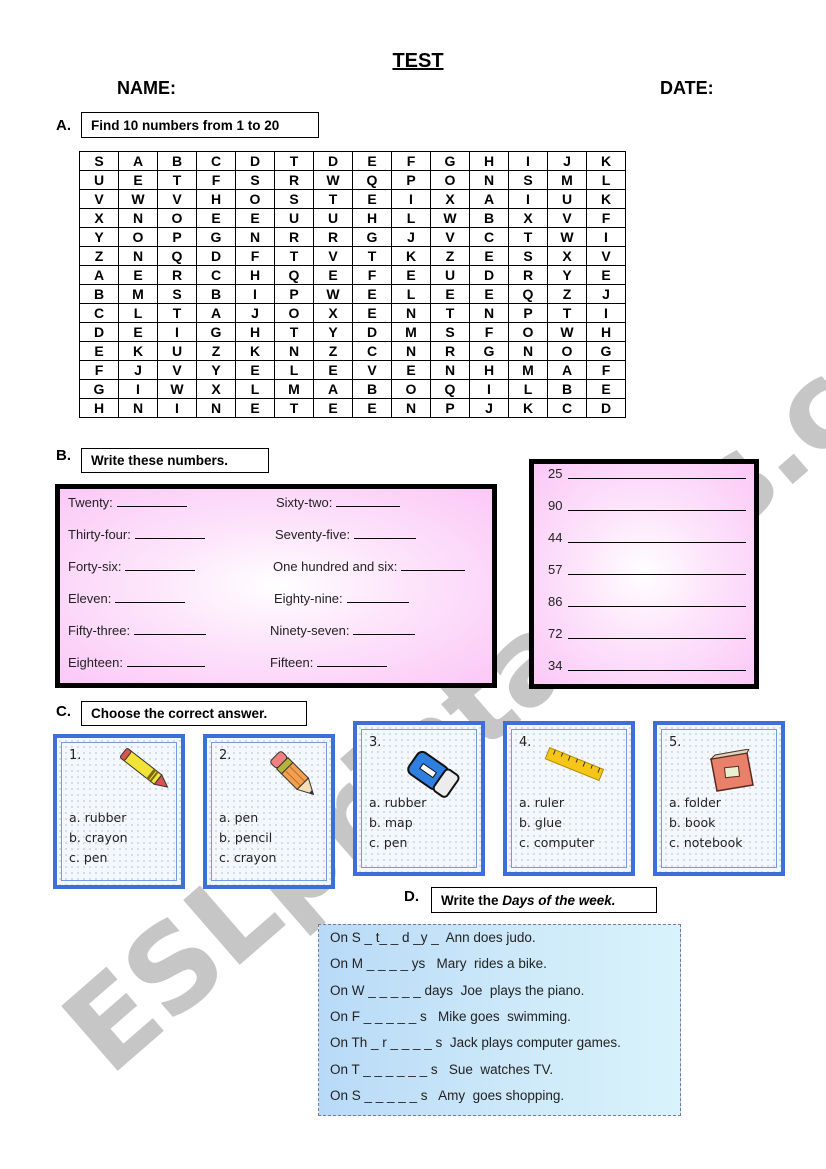  What do you see at coordinates (441, 1069) in the screenshot?
I see `day-sentence: On T _ _ _ _ _ _ s Sue watches TV.` at bounding box center [441, 1069].